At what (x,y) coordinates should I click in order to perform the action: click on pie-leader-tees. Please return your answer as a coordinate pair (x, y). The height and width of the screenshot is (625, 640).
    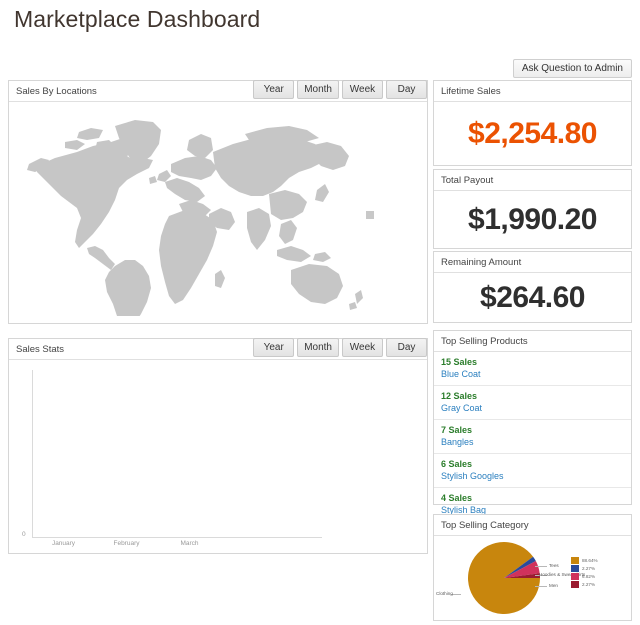
    Looking at the image, I should click on (541, 566).